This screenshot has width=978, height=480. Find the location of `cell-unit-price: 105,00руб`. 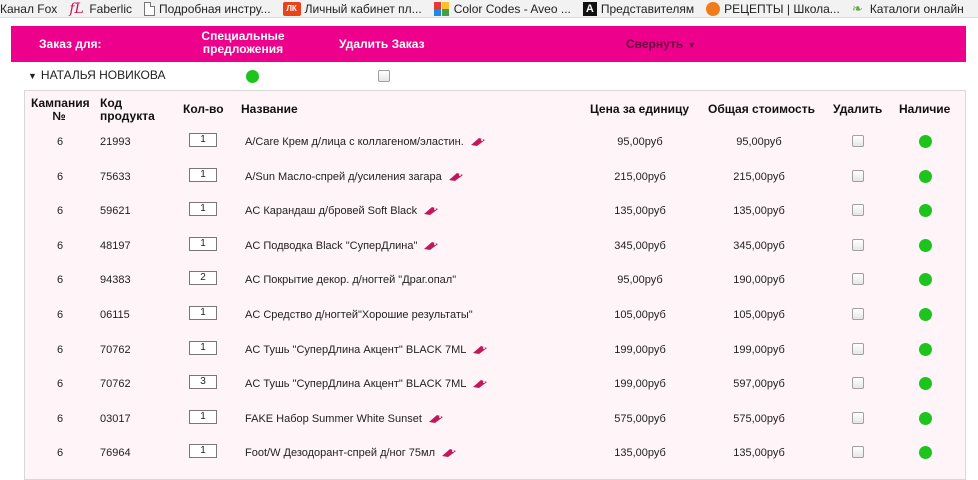

cell-unit-price: 105,00руб is located at coordinates (640, 315).